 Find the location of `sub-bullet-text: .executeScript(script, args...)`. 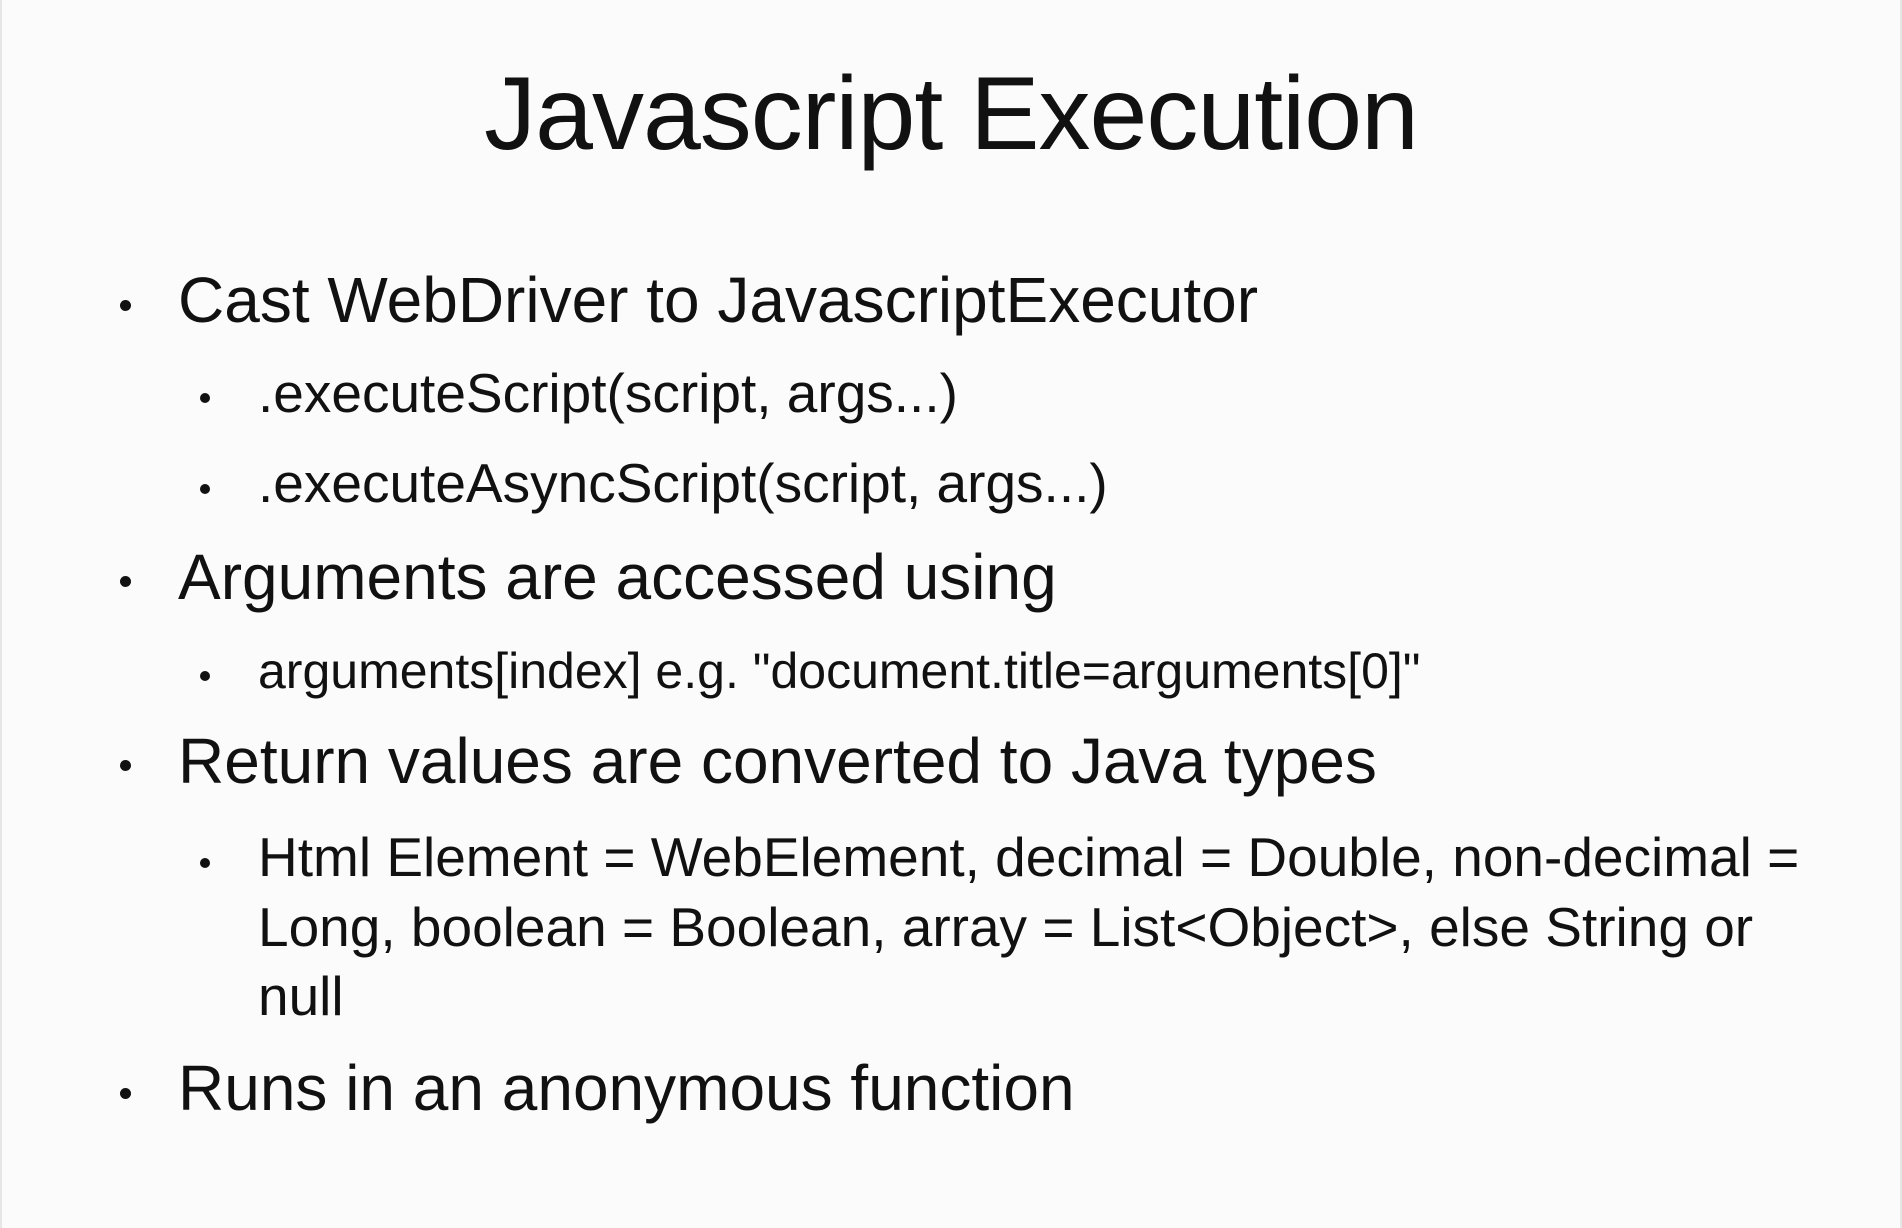

sub-bullet-text: .executeScript(script, args...) is located at coordinates (608, 393).